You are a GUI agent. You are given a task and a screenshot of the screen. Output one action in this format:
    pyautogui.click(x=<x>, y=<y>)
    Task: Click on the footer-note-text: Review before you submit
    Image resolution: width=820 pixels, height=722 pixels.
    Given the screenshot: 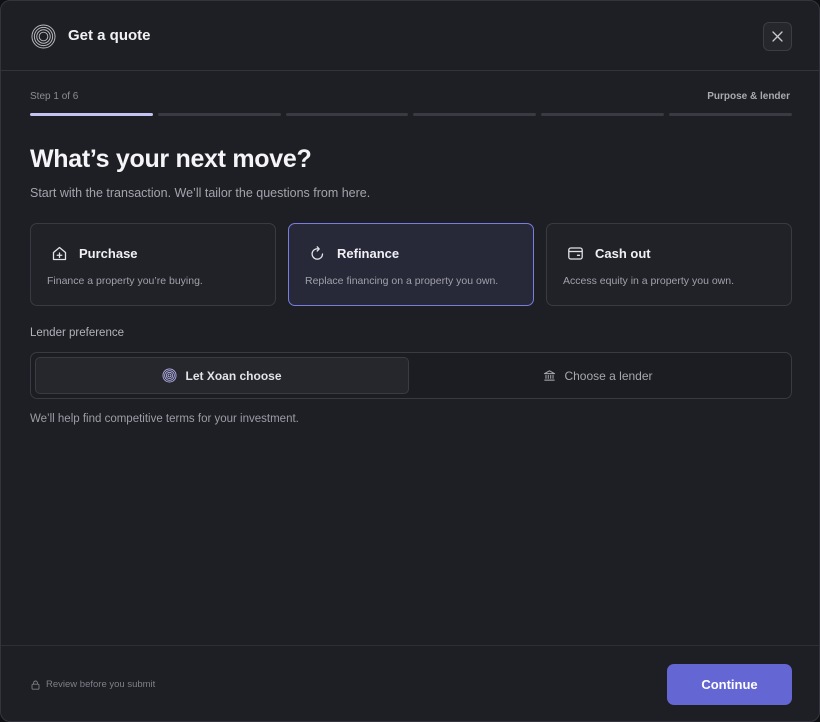 What is the action you would take?
    pyautogui.click(x=101, y=684)
    